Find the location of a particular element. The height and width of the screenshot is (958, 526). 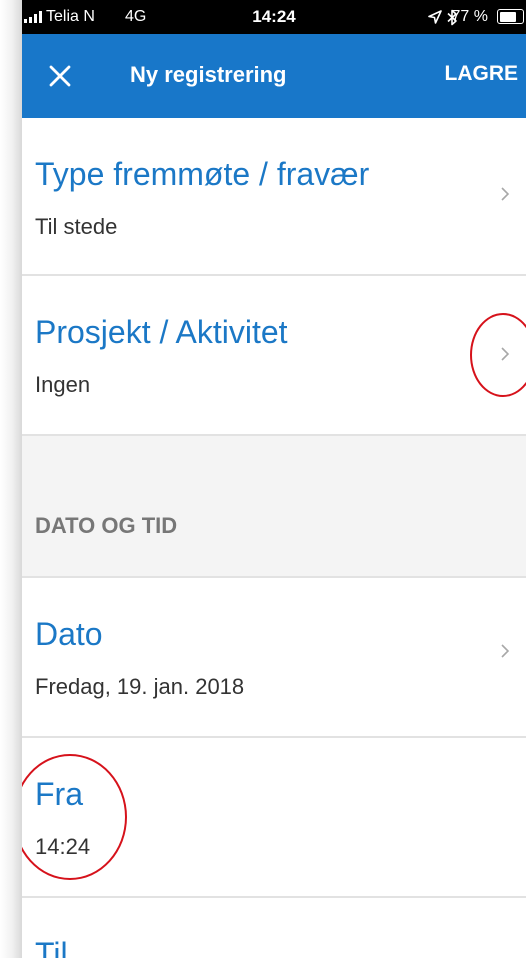

location-arrow-icon is located at coordinates (435, 17).